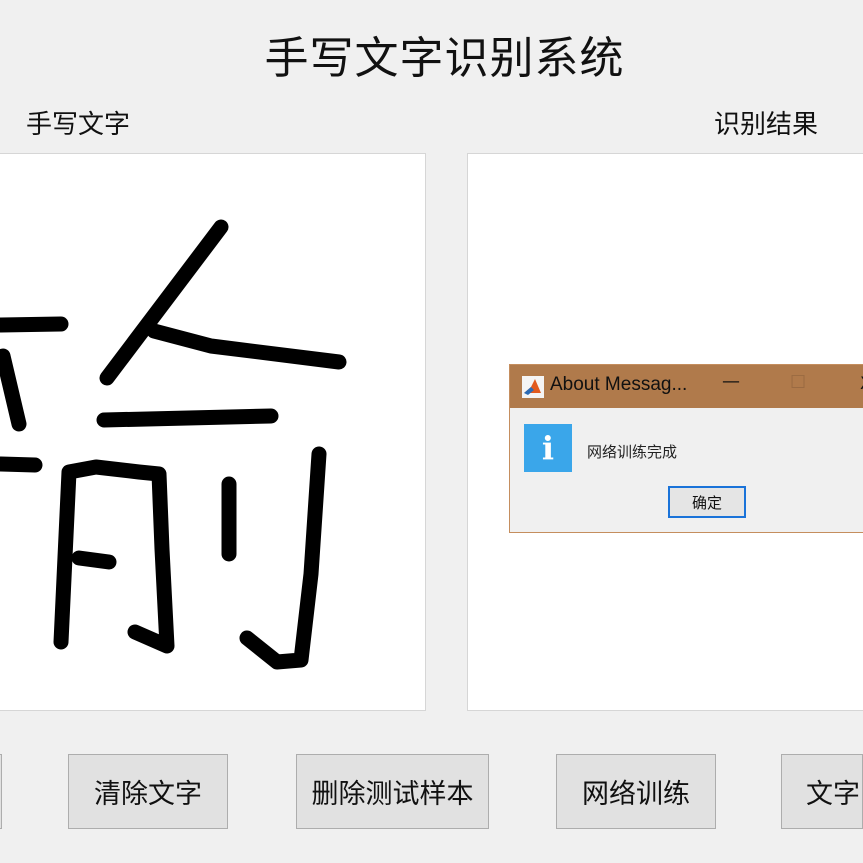 The width and height of the screenshot is (863, 863). Describe the element at coordinates (798, 382) in the screenshot. I see `maximize-icon: ☐` at that location.